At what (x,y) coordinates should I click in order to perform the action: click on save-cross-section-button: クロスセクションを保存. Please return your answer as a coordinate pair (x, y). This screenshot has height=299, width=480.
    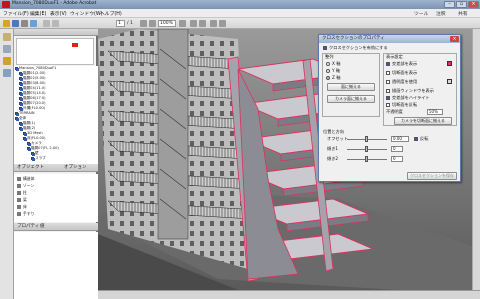
    Looking at the image, I should click on (432, 176).